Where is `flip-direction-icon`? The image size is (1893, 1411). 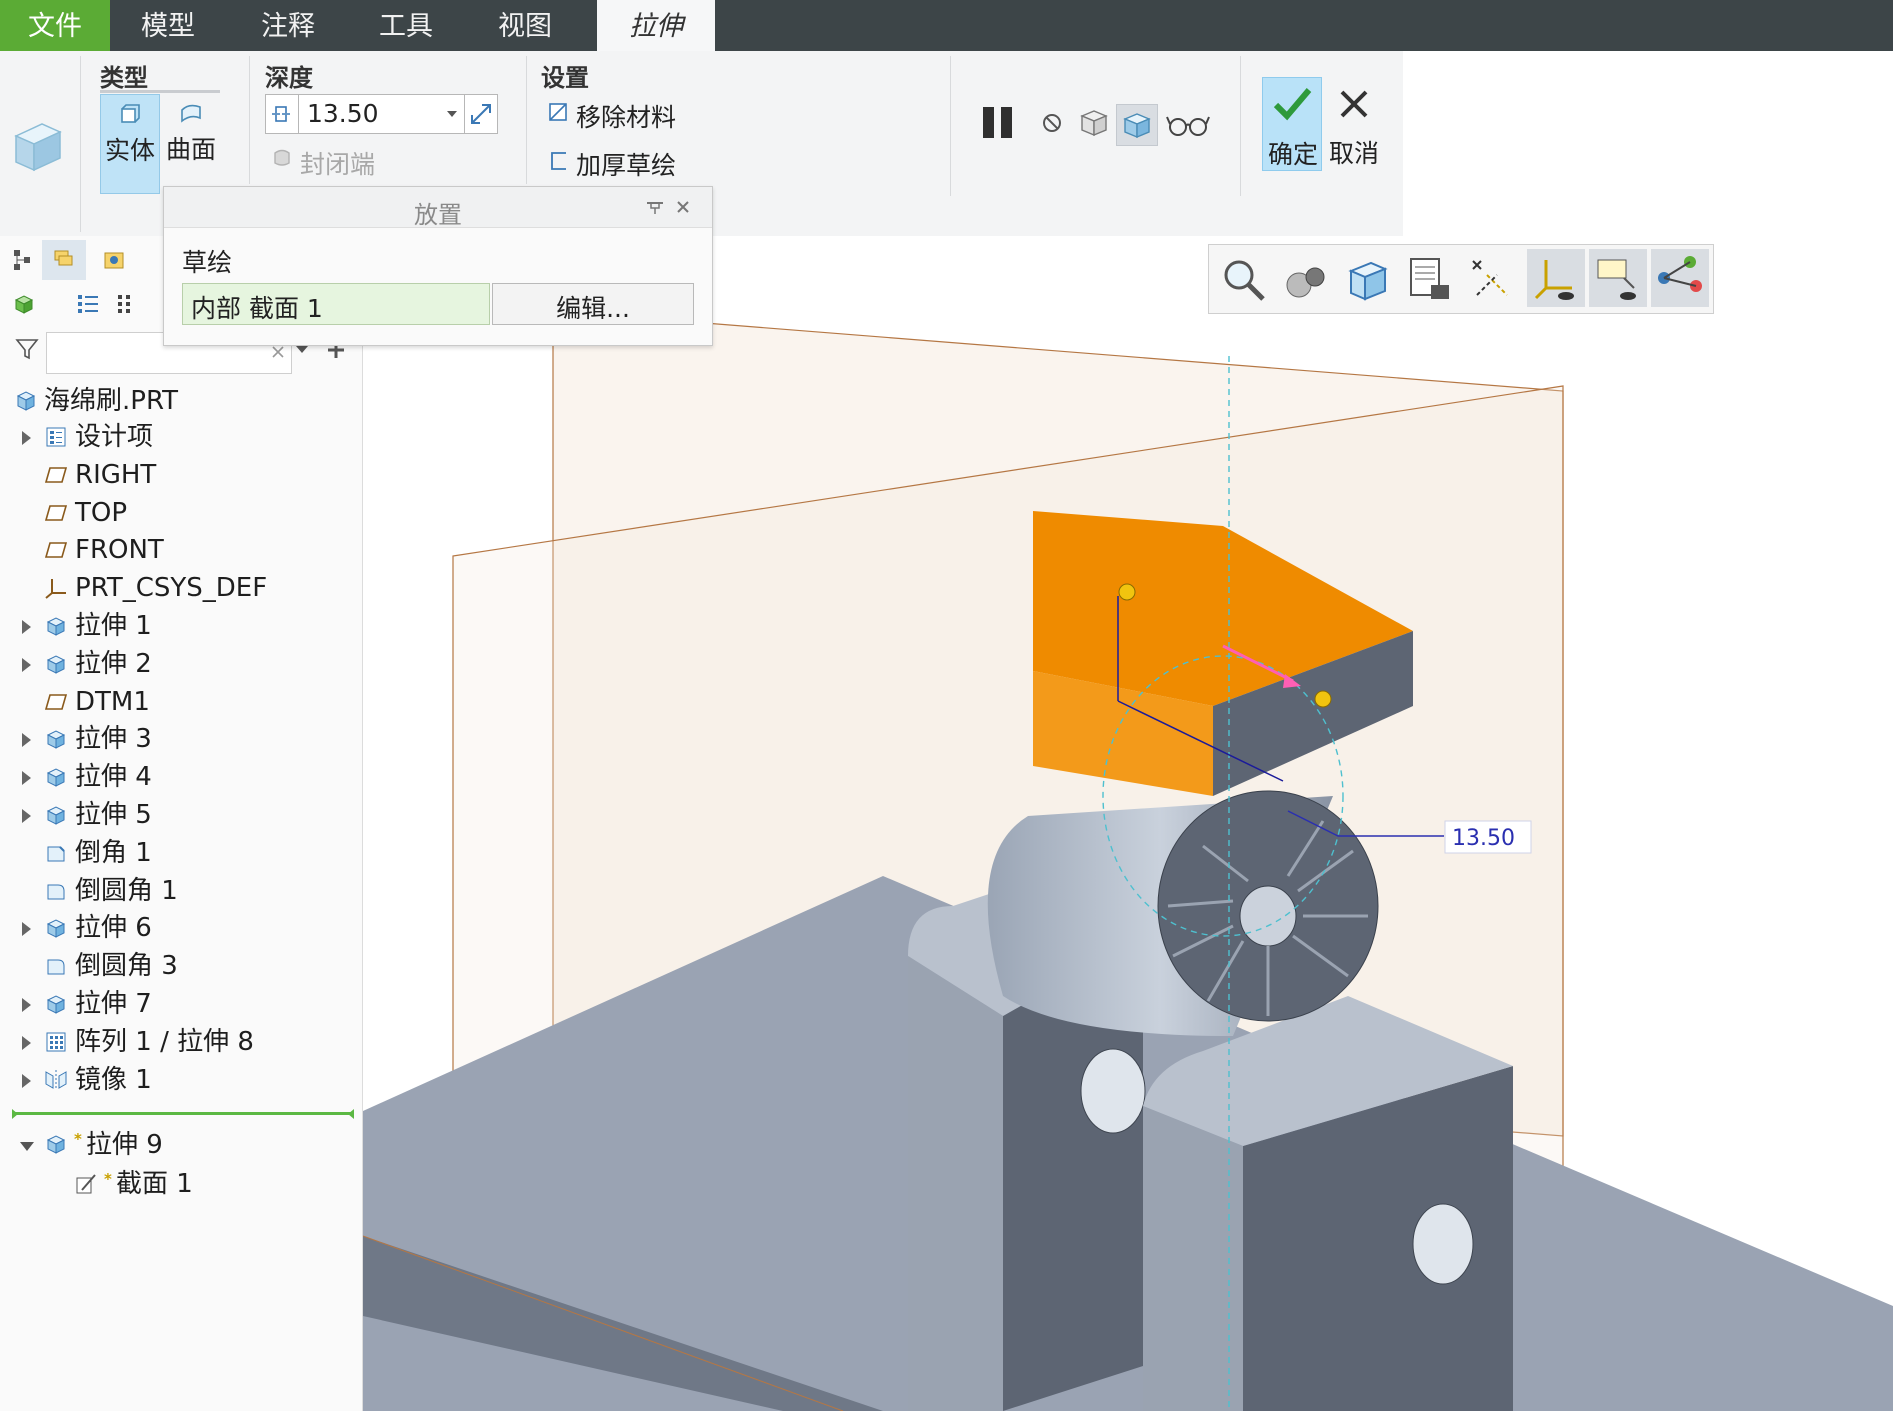 flip-direction-icon is located at coordinates (481, 114).